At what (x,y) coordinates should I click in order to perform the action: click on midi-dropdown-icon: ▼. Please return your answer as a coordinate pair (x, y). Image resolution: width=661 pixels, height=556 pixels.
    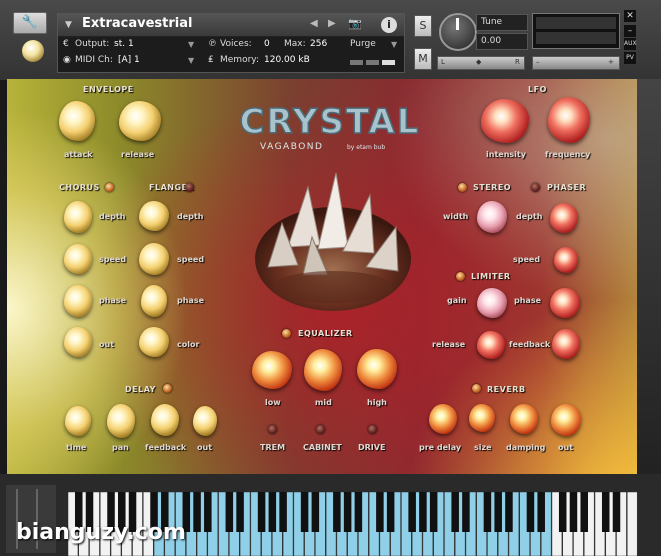
    Looking at the image, I should click on (191, 60).